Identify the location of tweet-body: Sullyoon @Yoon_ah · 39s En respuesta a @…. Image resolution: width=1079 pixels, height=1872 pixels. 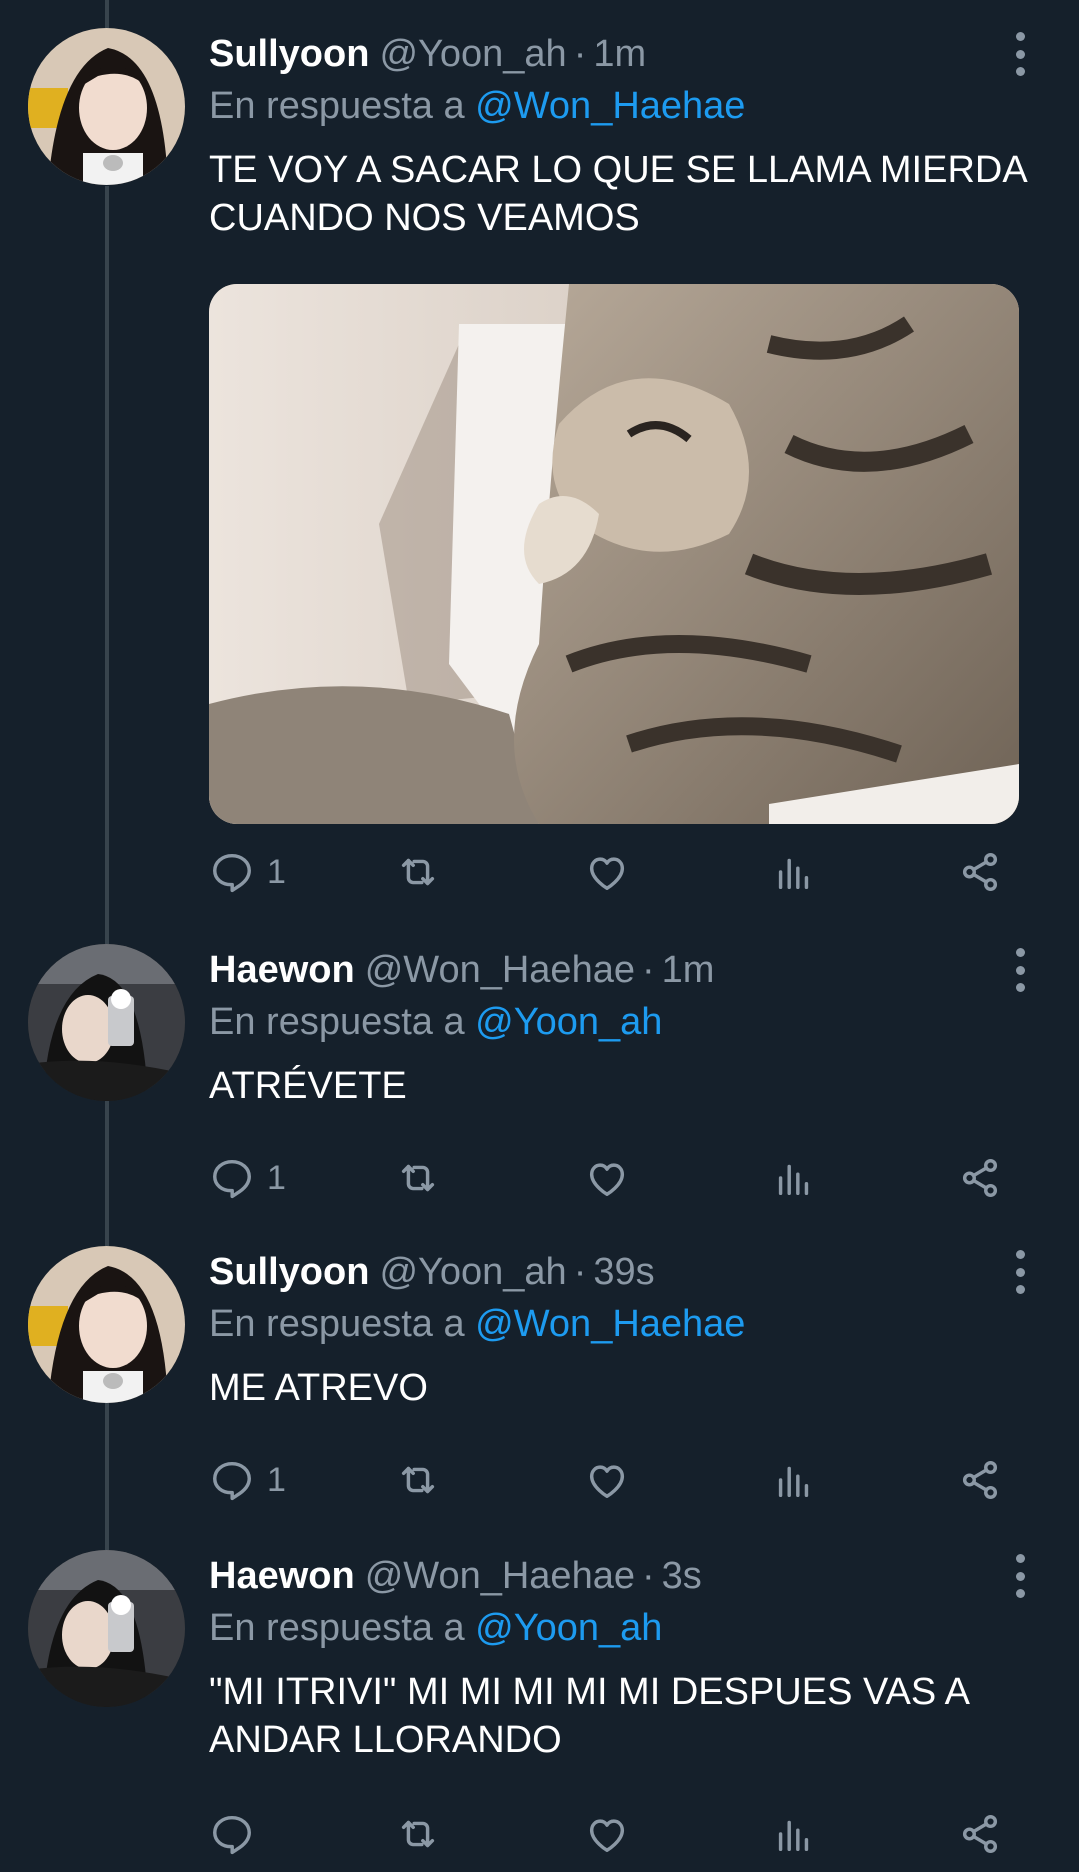
(644, 1378).